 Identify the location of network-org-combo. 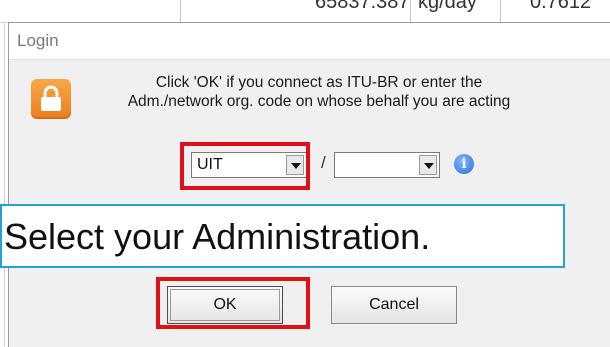
(387, 165).